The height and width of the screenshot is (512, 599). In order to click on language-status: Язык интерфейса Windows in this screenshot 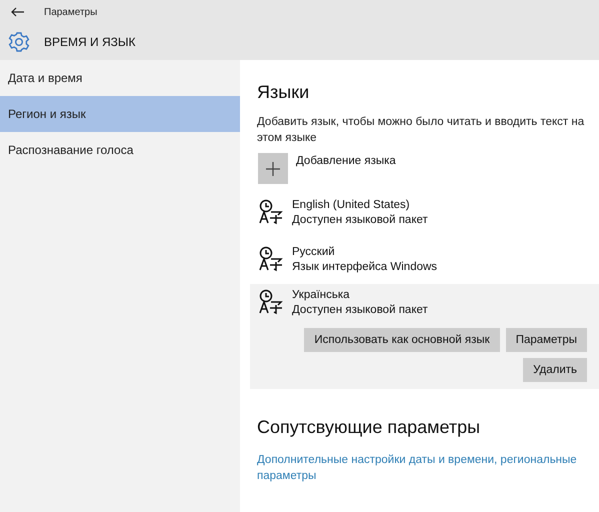, I will do `click(365, 267)`.